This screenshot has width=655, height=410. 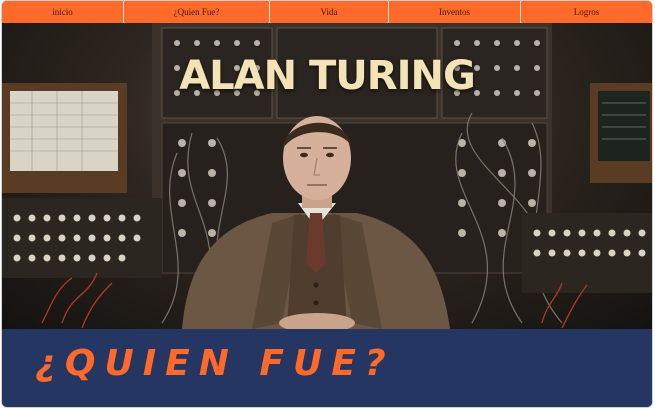 What do you see at coordinates (197, 12) in the screenshot?
I see `nav-link-quien-fue: ¿Quien Fue?` at bounding box center [197, 12].